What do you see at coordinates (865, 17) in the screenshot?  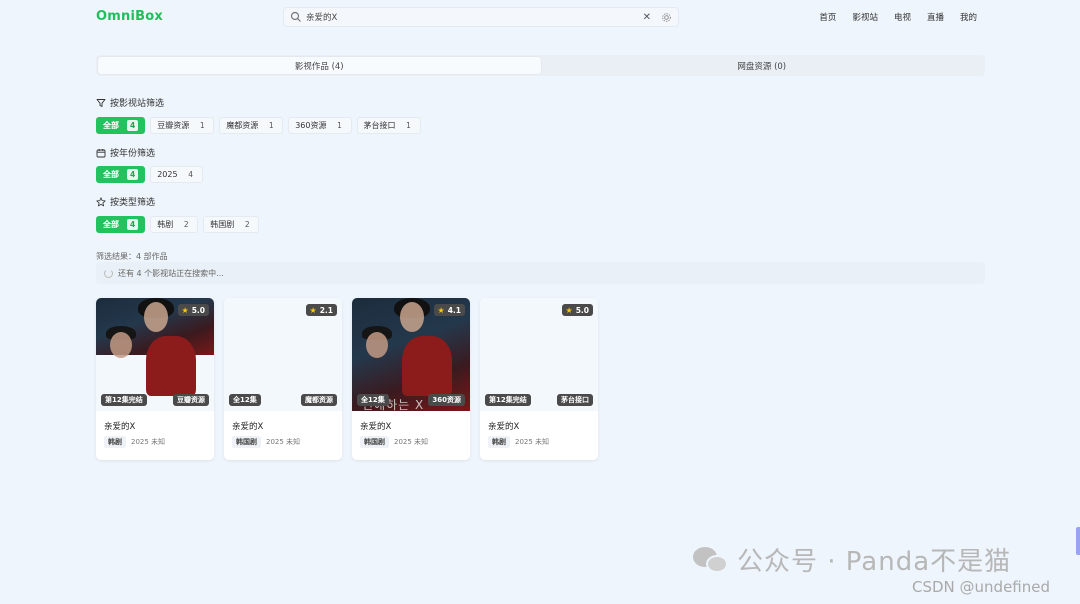 I see `nav-sites: 影视站` at bounding box center [865, 17].